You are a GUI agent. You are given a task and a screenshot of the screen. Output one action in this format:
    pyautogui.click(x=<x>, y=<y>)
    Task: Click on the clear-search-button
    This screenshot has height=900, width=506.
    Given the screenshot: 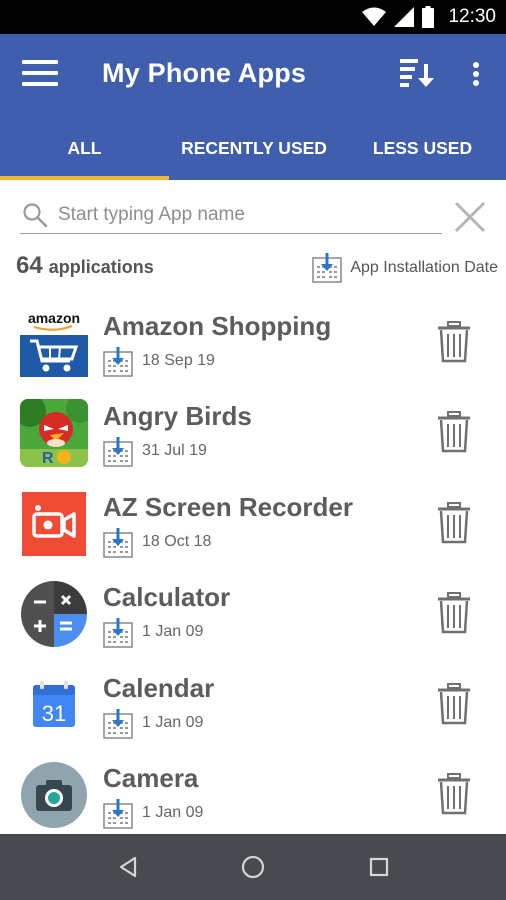 What is the action you would take?
    pyautogui.click(x=470, y=217)
    